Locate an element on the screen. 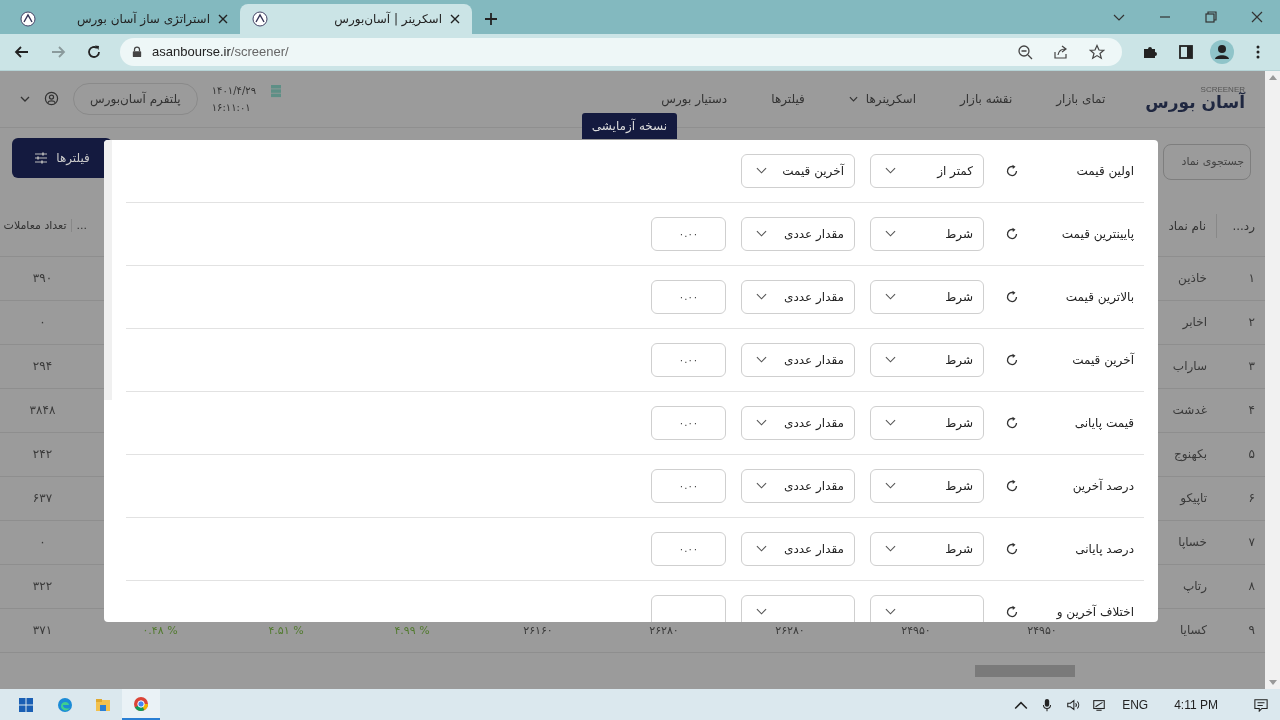 Image resolution: width=1280 pixels, height=720 pixels. nav-link: تمای بازار is located at coordinates (1081, 98).